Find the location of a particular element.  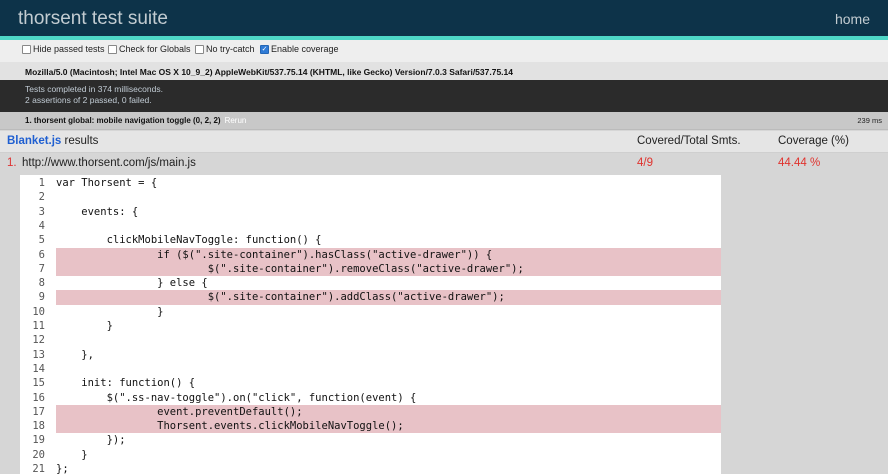

coverage-title: Blanket.js results is located at coordinates (53, 141).